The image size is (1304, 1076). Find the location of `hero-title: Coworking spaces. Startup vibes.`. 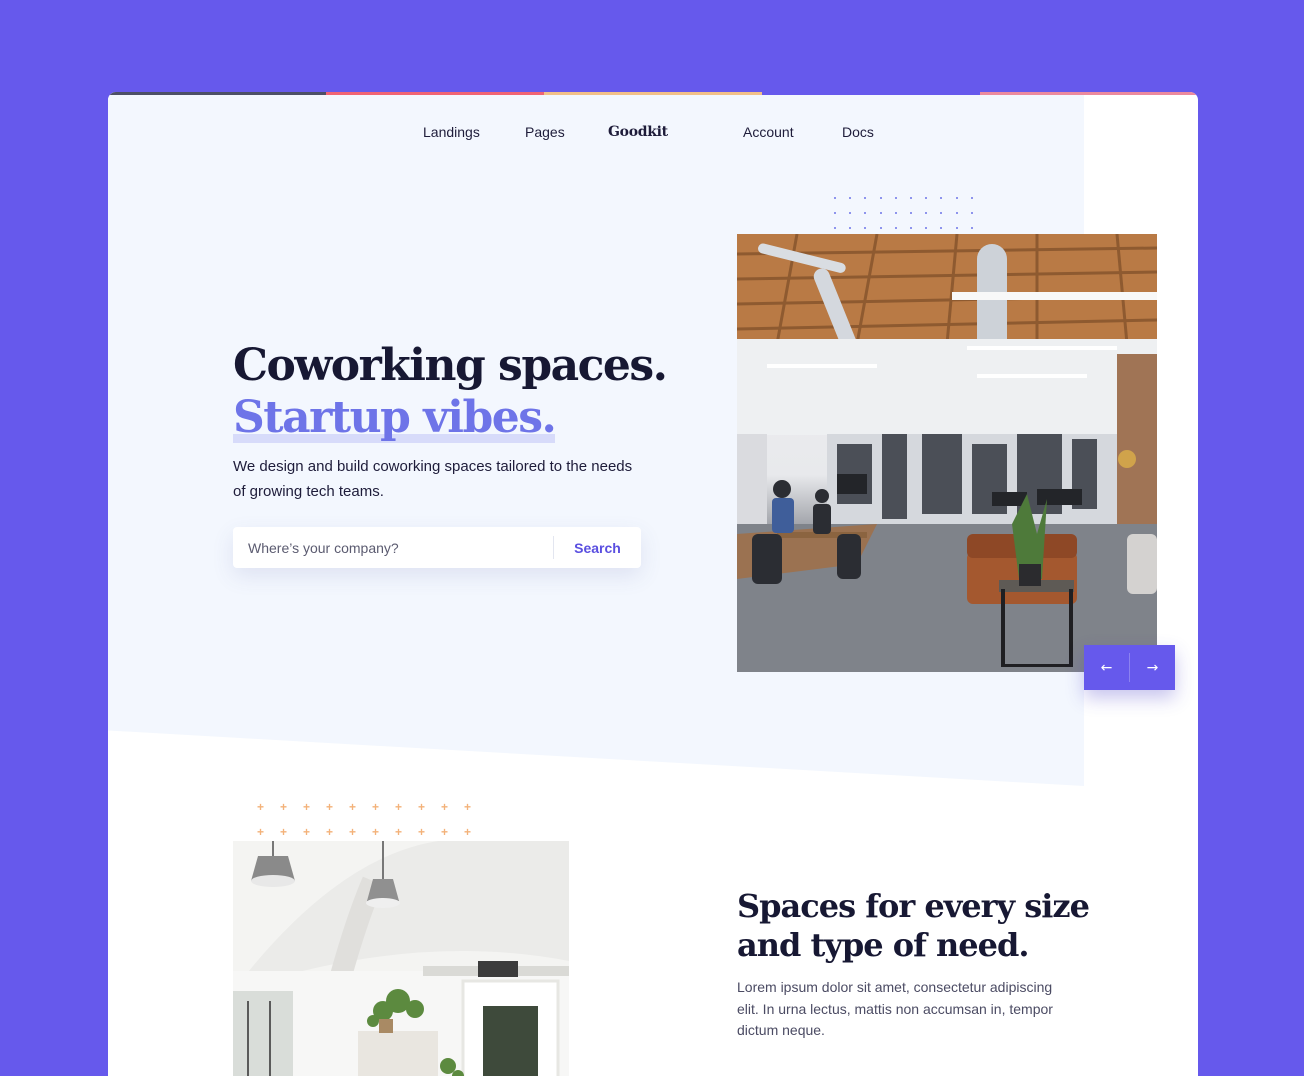

hero-title: Coworking spaces. Startup vibes. is located at coordinates (450, 392).